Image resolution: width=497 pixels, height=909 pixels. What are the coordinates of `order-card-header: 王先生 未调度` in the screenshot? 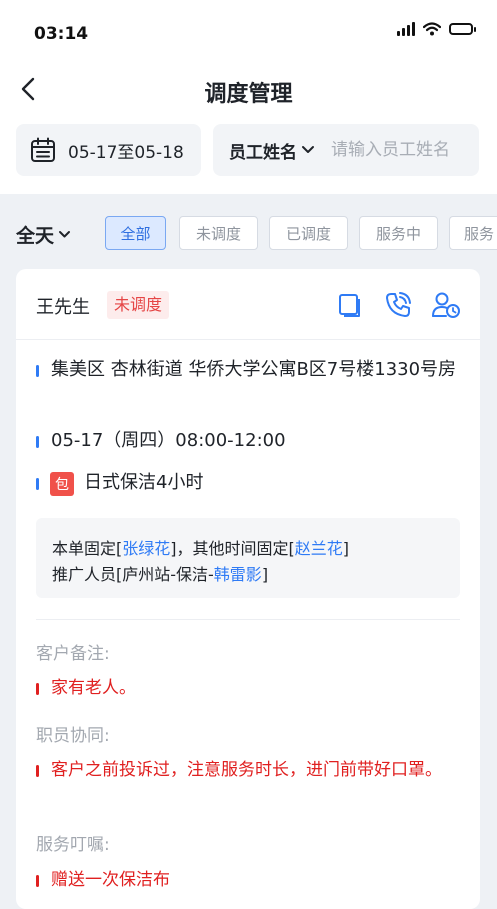 It's located at (248, 304).